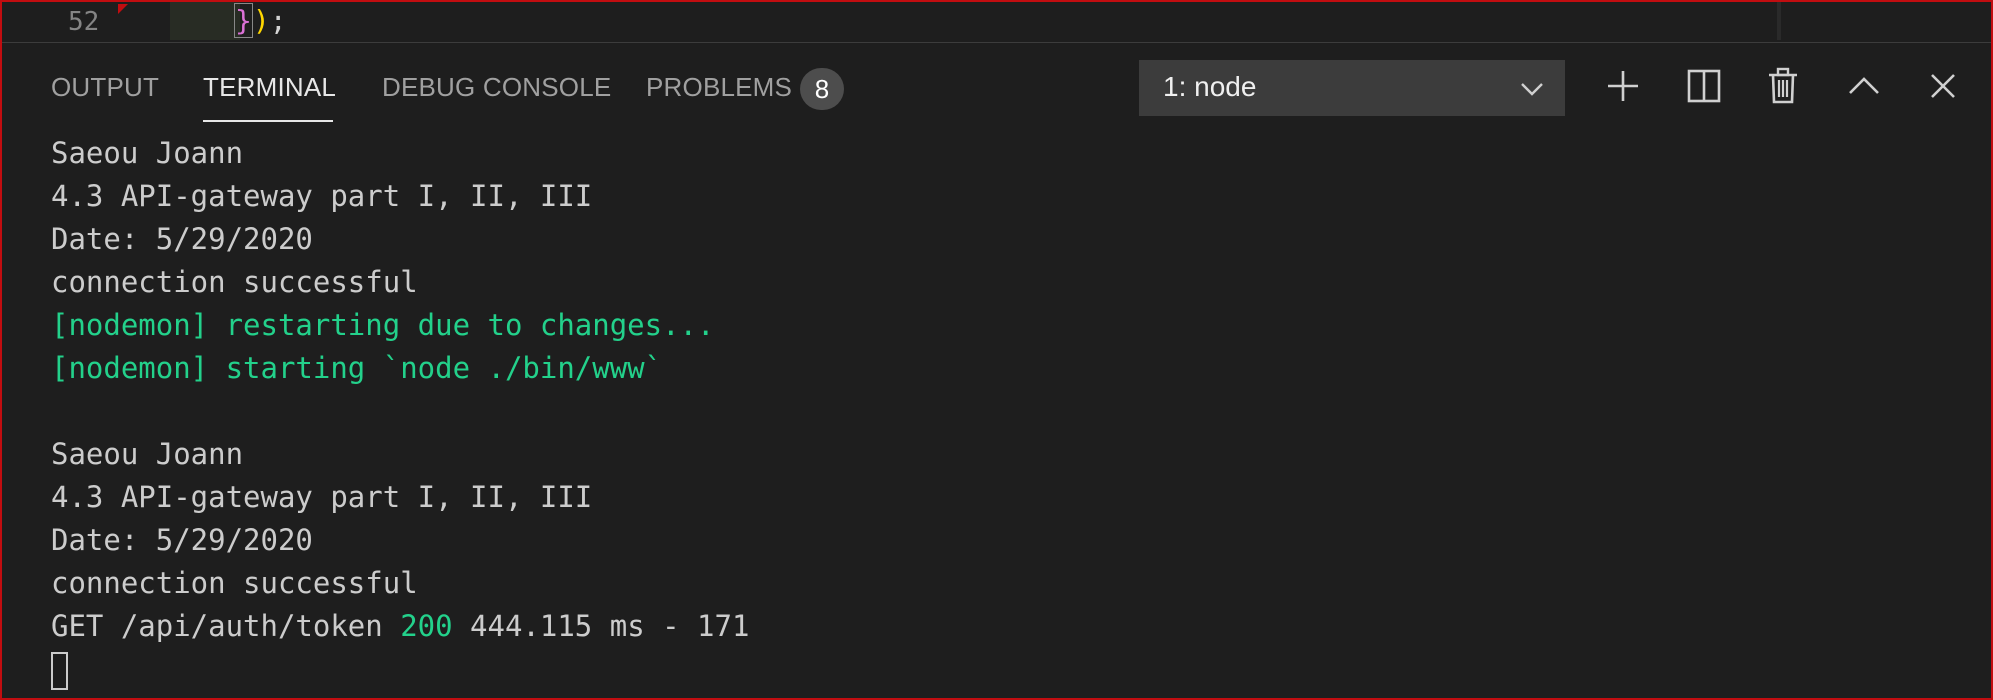 The image size is (1993, 700). I want to click on problems-count-badge: 8, so click(822, 89).